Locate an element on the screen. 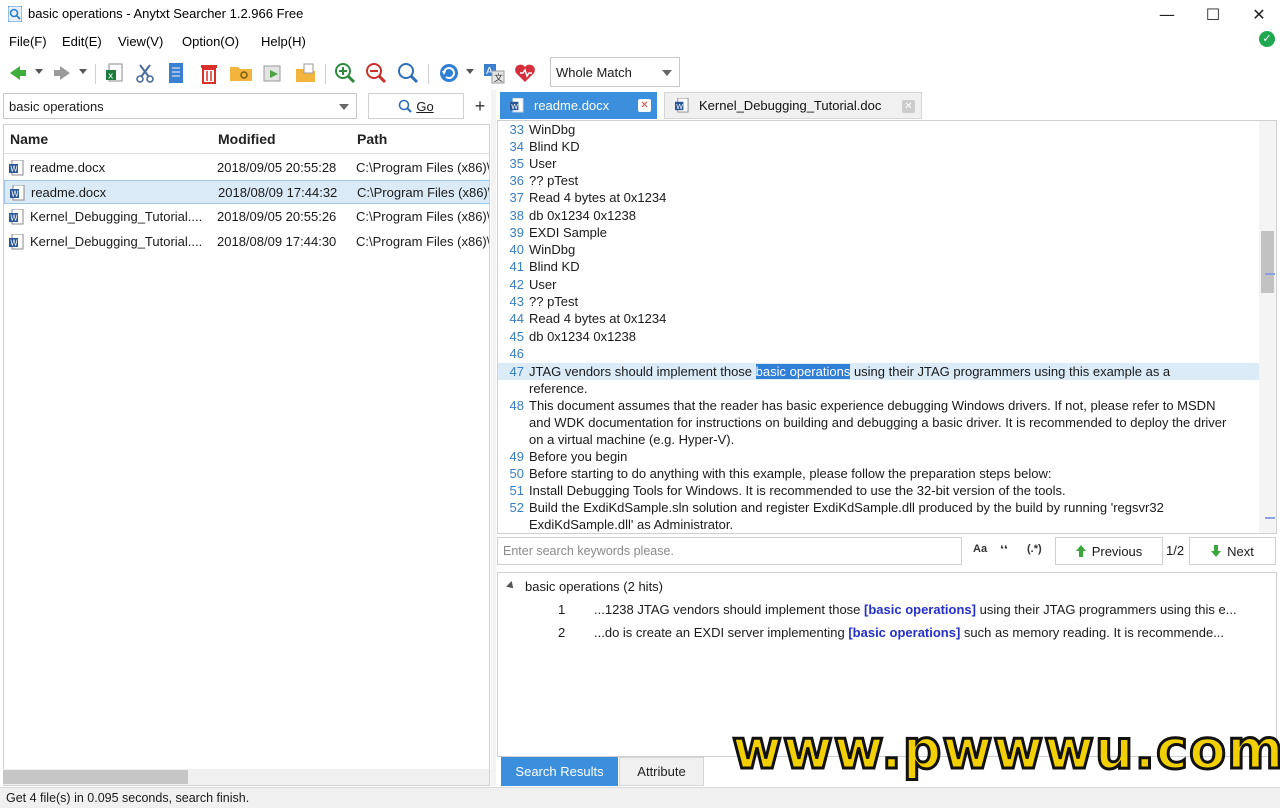 The width and height of the screenshot is (1280, 808). back-icon is located at coordinates (18, 73).